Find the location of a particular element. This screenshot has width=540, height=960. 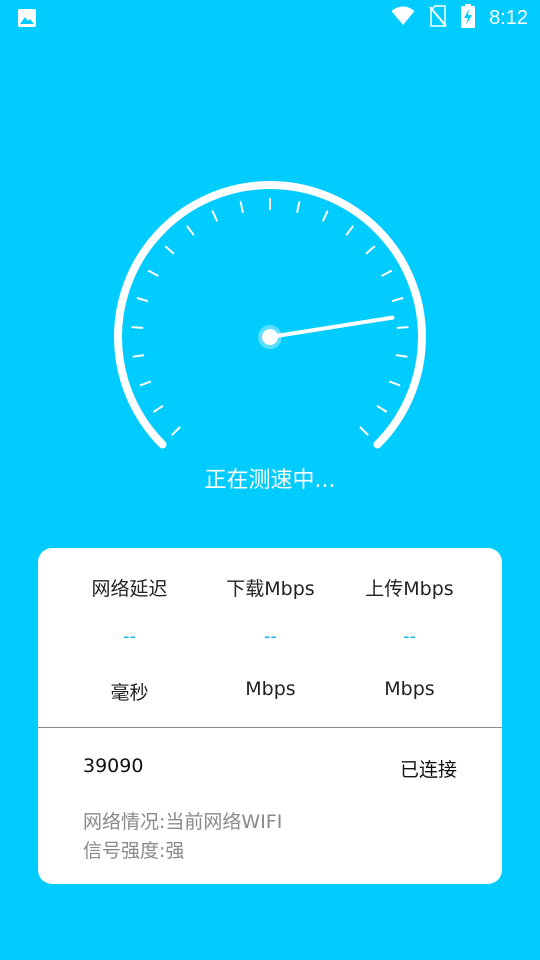

latency-unit: 毫秒 is located at coordinates (129, 693).